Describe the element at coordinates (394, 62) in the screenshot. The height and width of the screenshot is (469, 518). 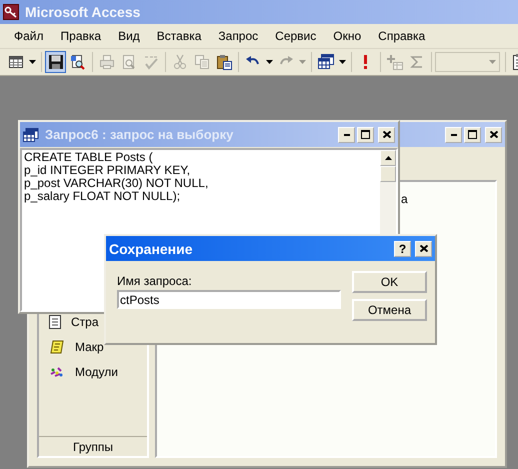
I see `add-table-icon` at that location.